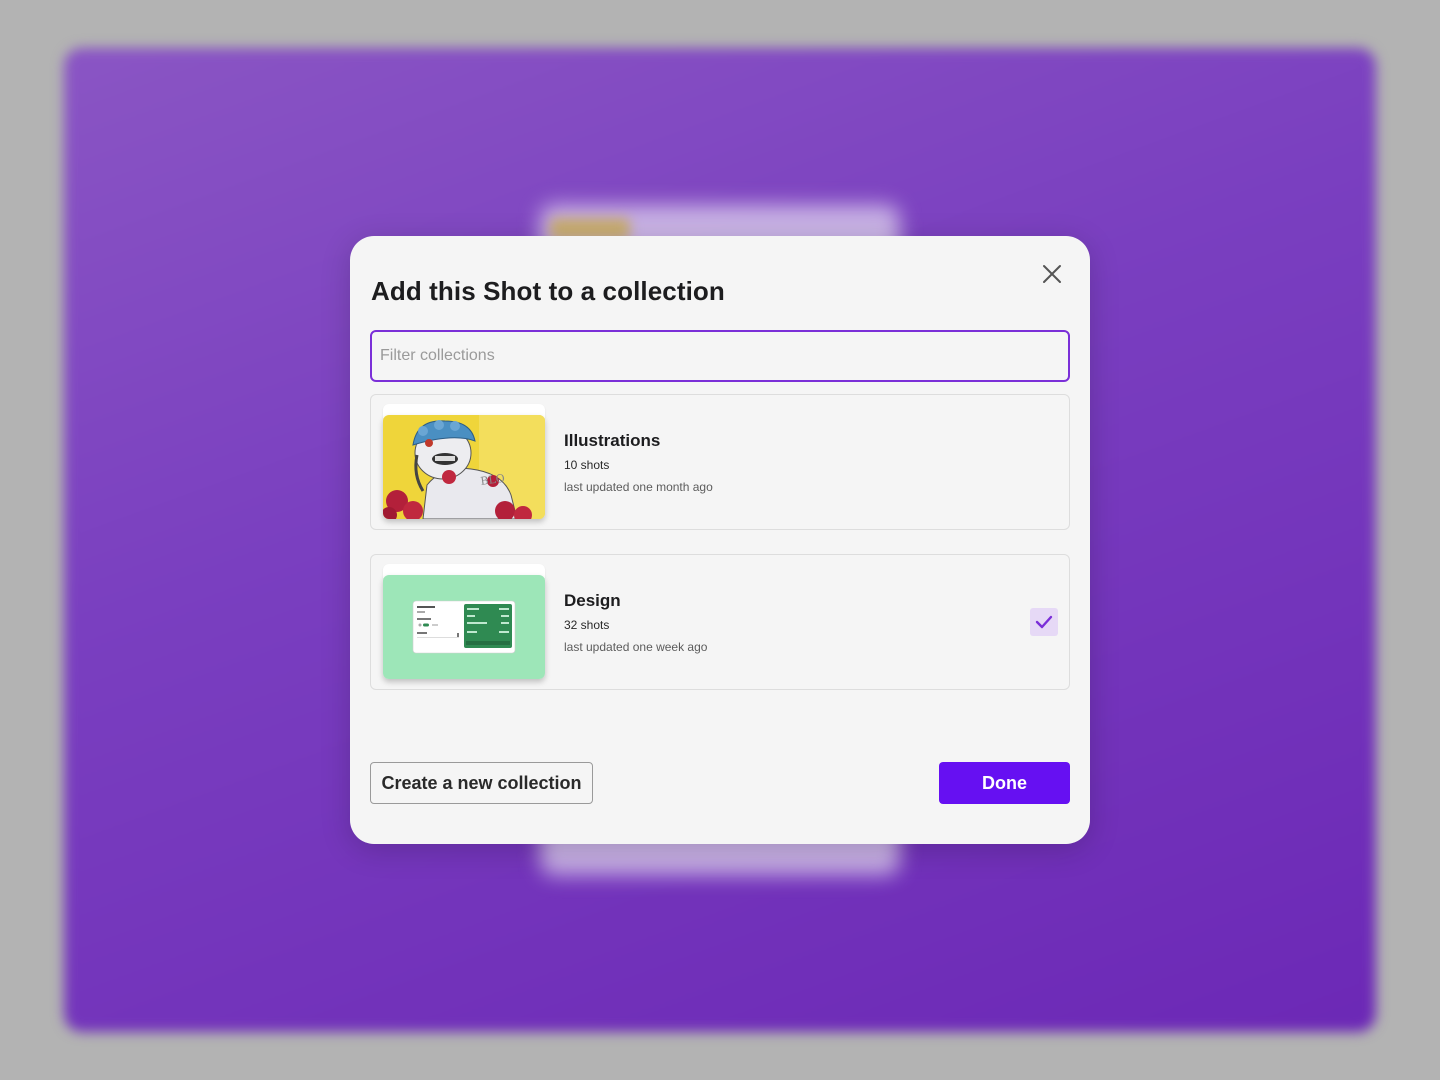 The image size is (1440, 1080). I want to click on close-icon, so click(1052, 274).